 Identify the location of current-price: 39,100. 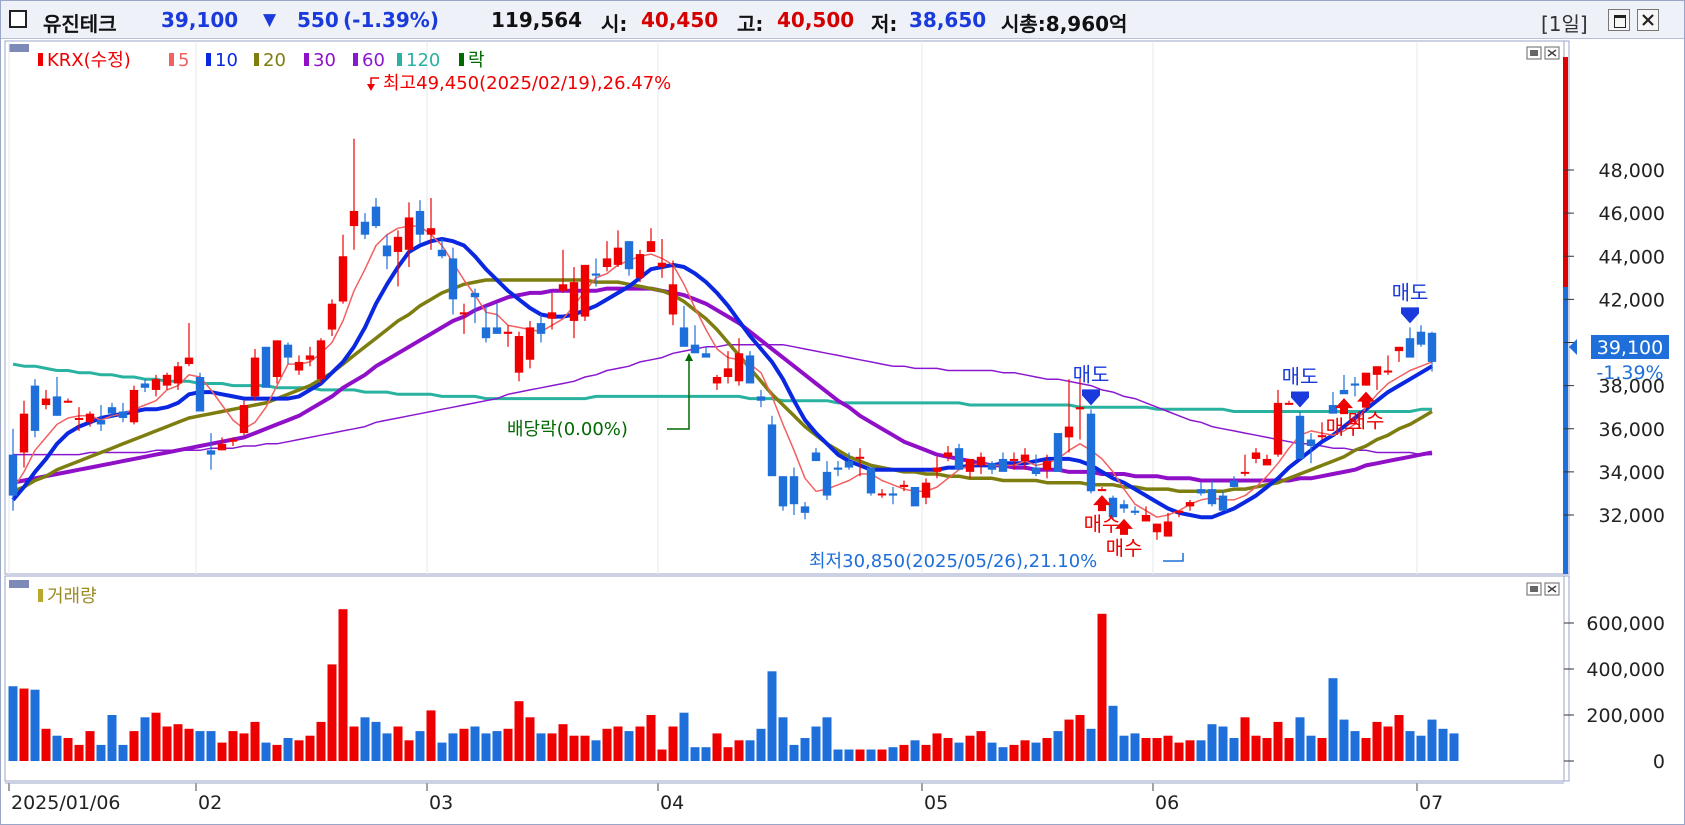
(200, 20).